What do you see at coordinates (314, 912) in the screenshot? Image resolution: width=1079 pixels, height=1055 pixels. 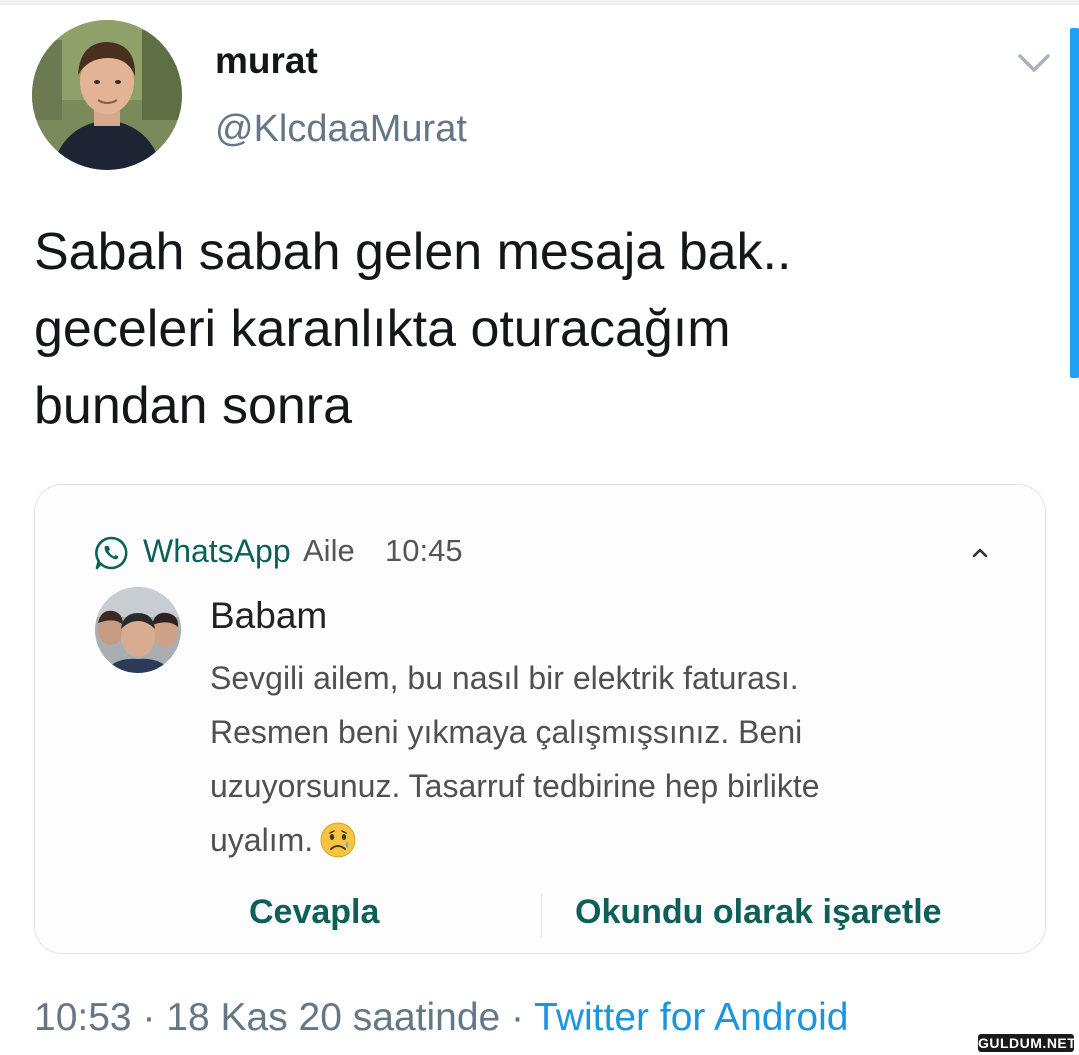 I see `reply-button: Cevapla` at bounding box center [314, 912].